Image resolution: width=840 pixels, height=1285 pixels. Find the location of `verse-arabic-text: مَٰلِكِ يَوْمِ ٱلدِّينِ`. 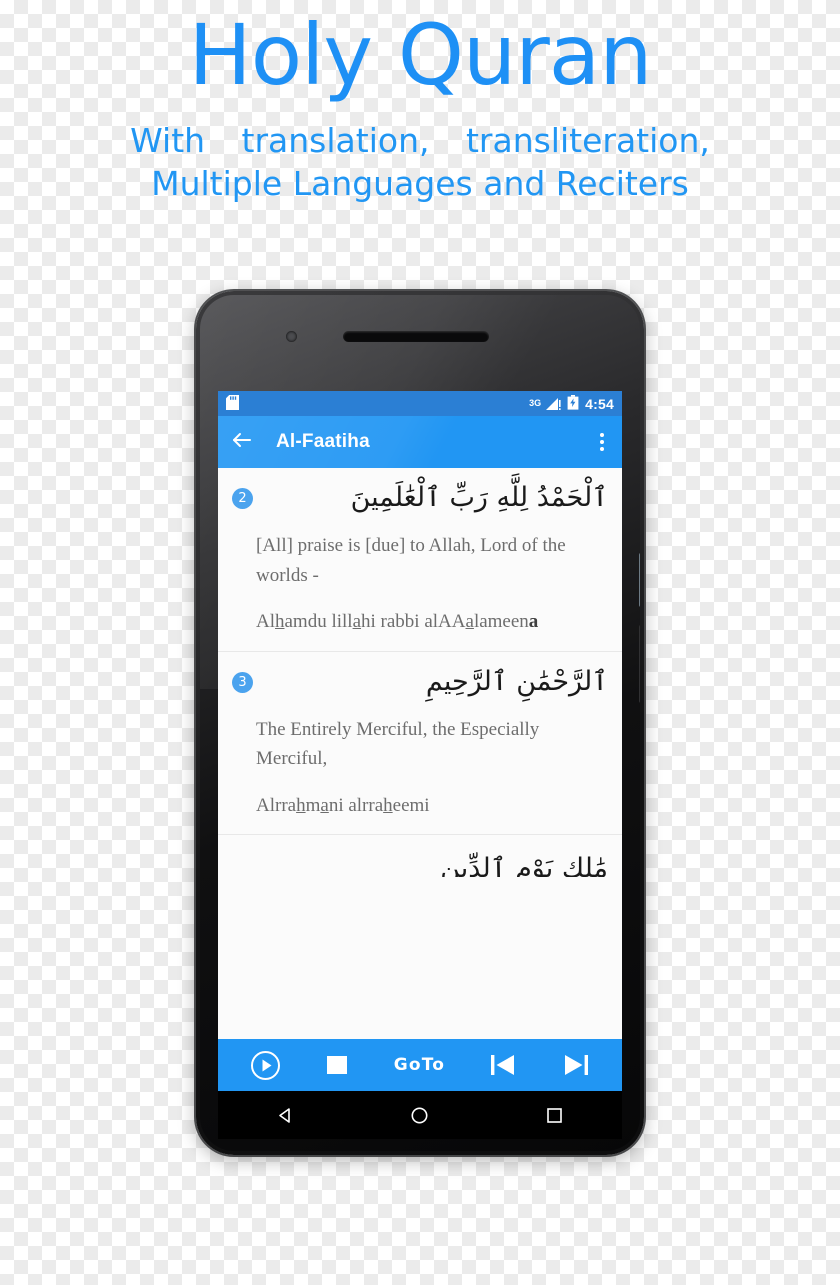

verse-arabic-text: مَٰلِكِ يَوْمِ ٱلدِّينِ is located at coordinates (524, 865).